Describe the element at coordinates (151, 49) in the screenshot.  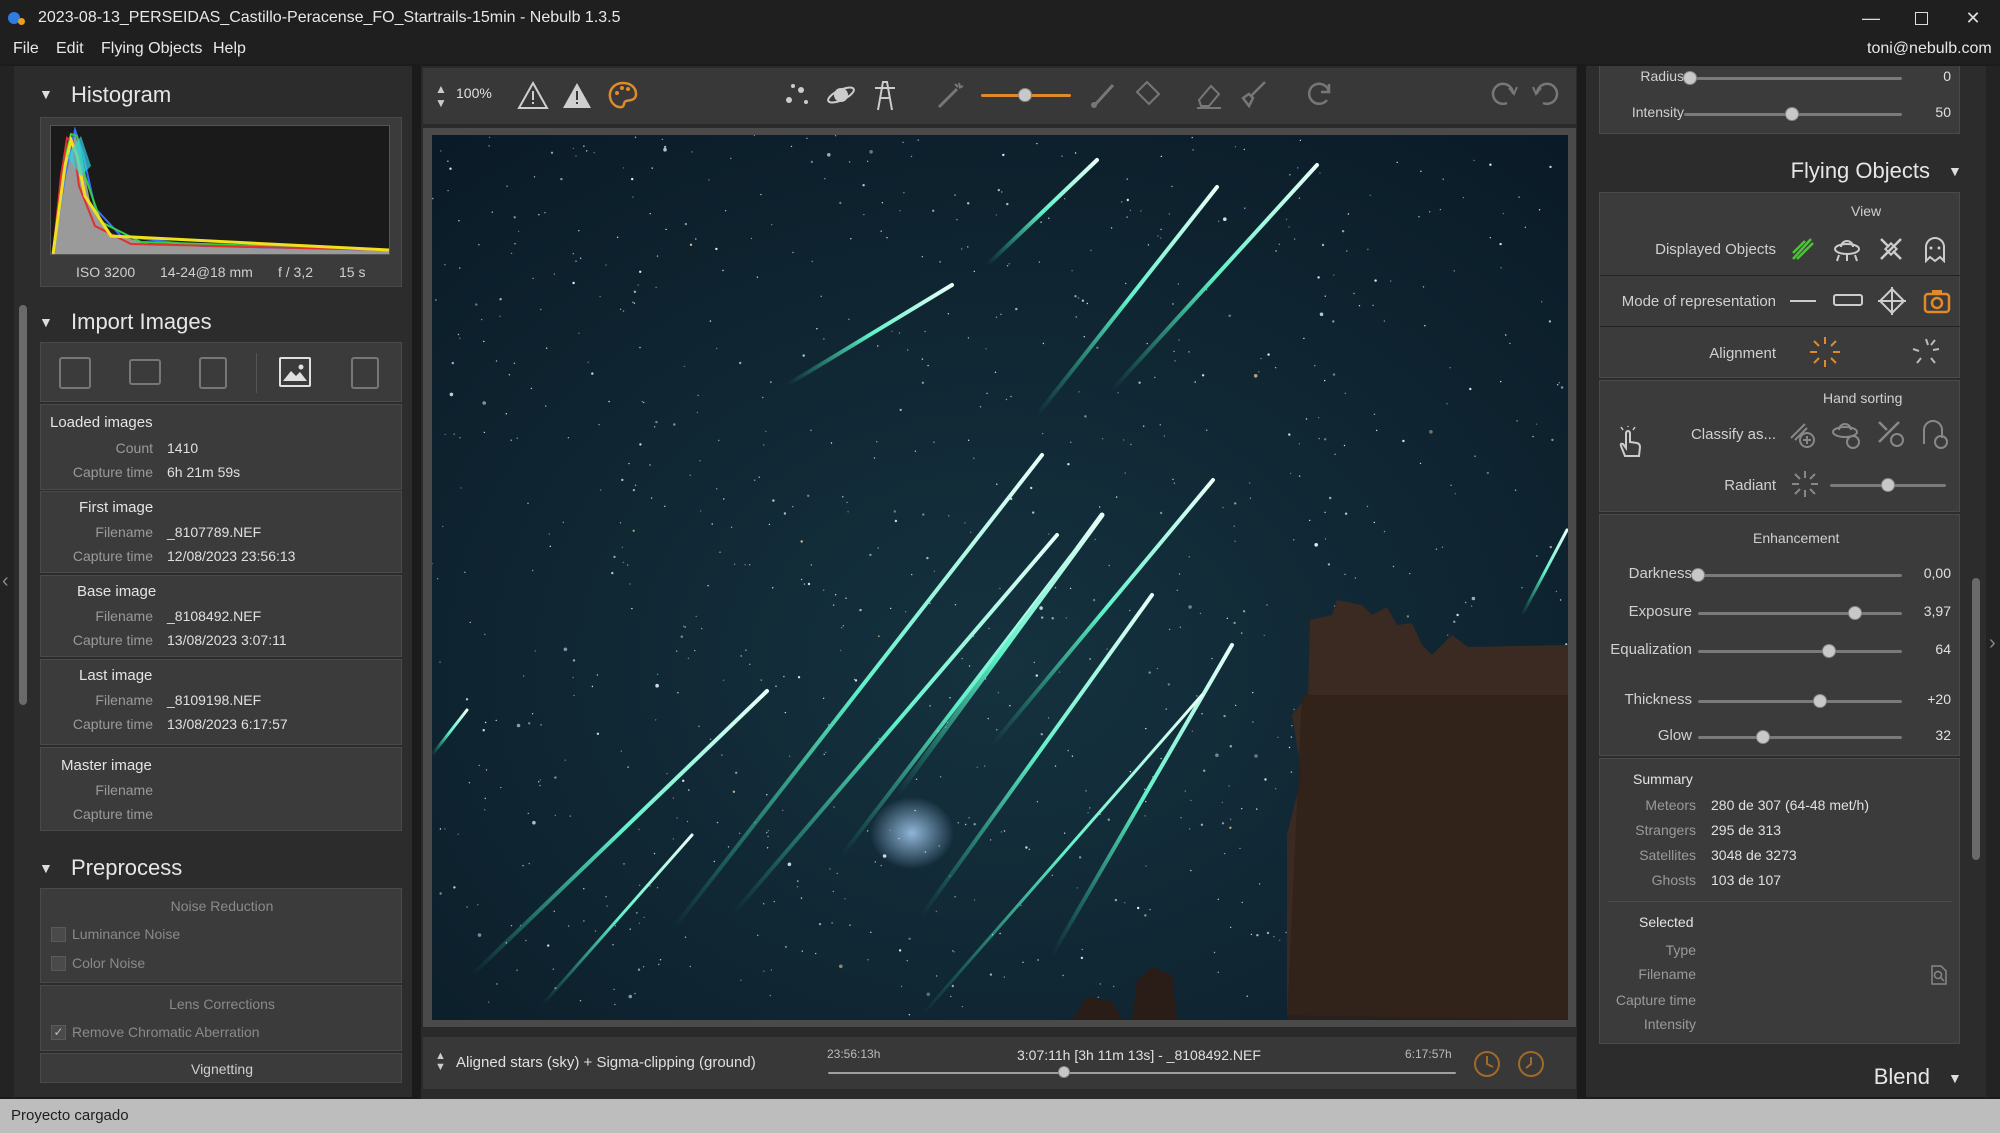
I see `menu-flying-objects: Flying Objects` at that location.